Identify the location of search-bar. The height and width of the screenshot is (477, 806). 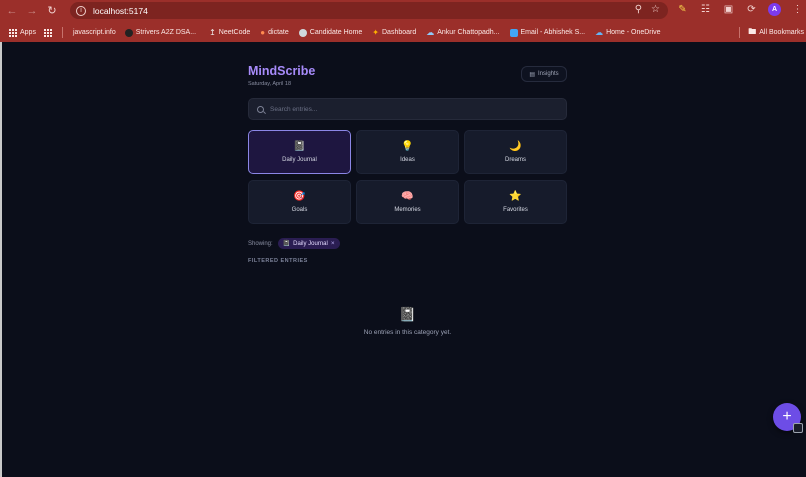
(407, 109).